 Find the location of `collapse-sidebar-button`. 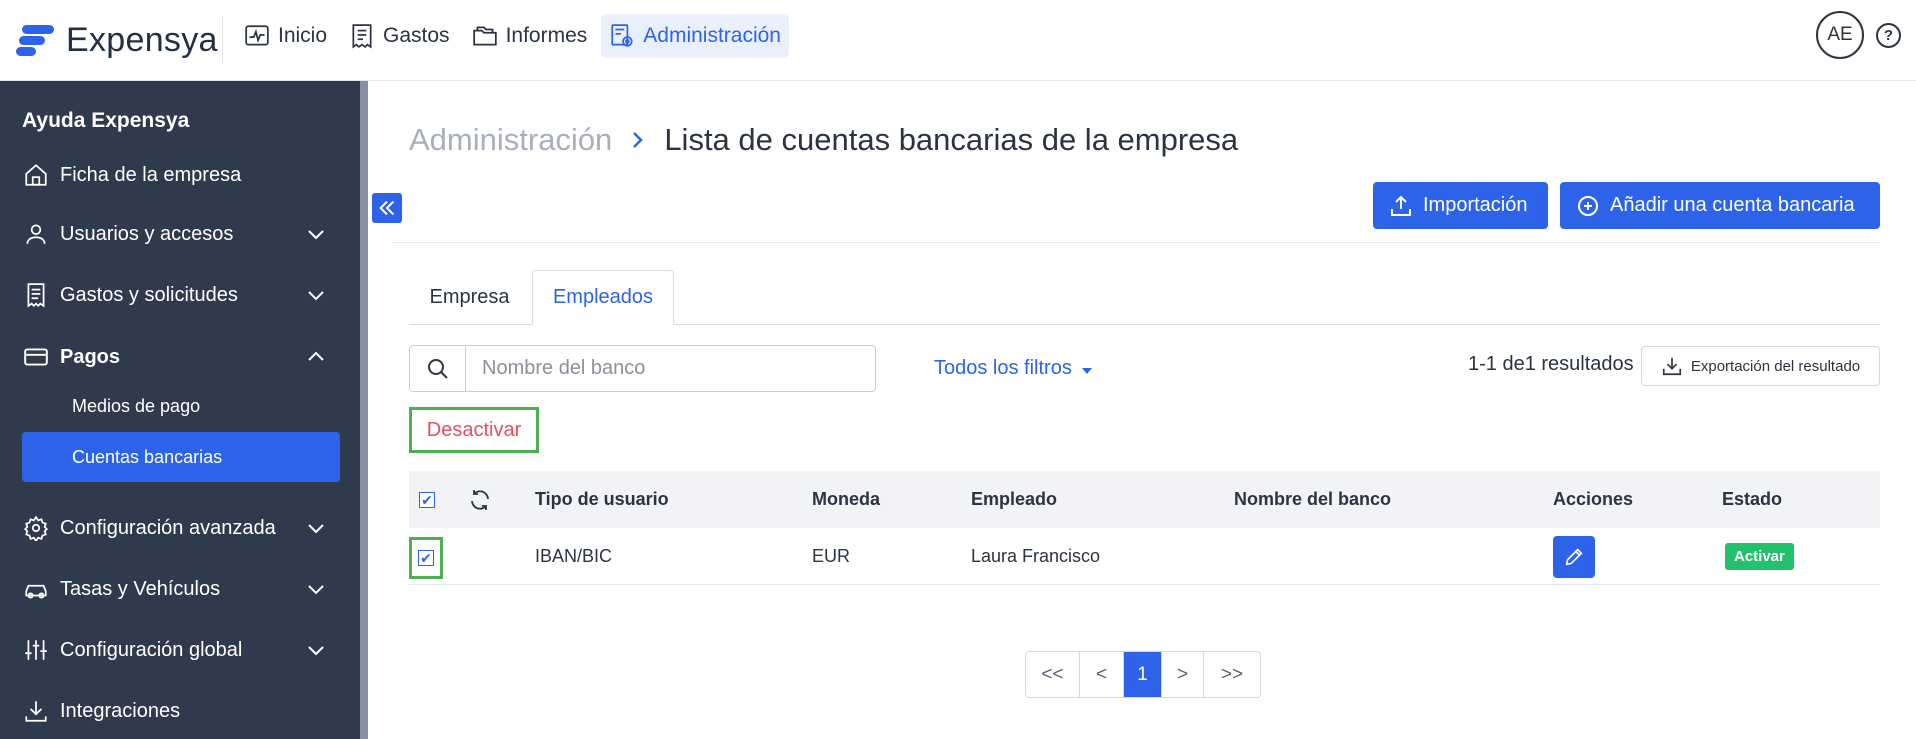

collapse-sidebar-button is located at coordinates (387, 208).